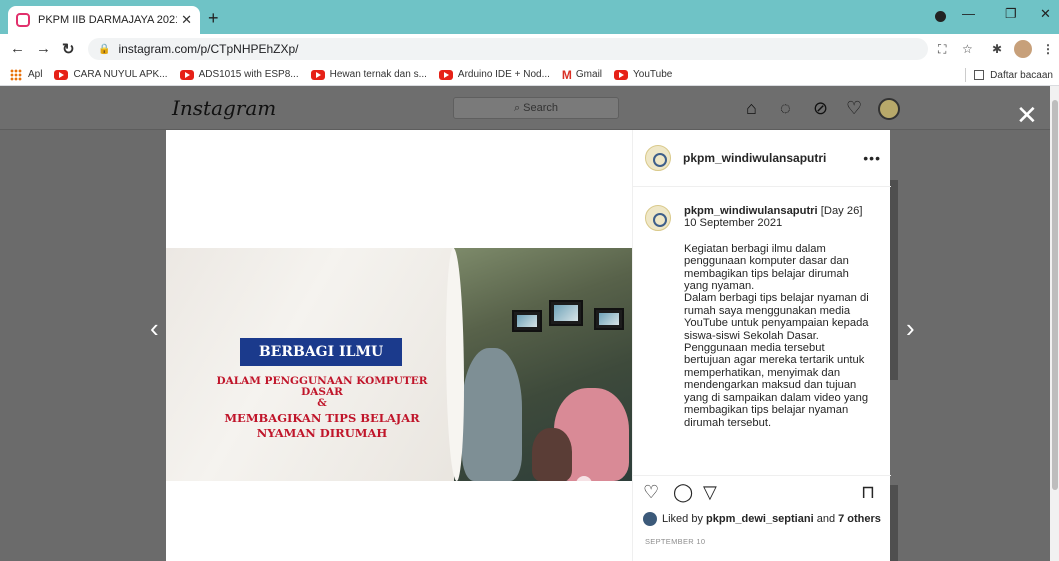  What do you see at coordinates (658, 158) in the screenshot?
I see `author-avatar` at bounding box center [658, 158].